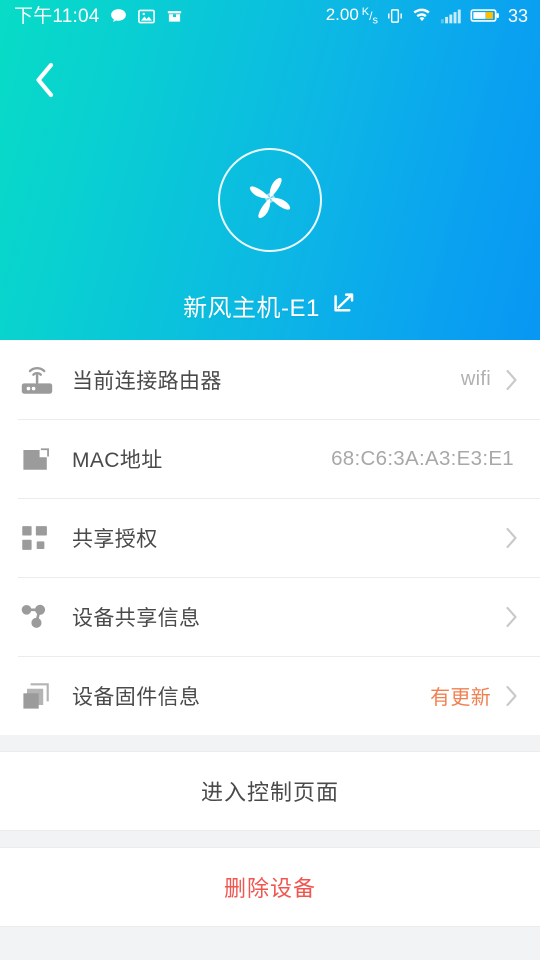 Image resolution: width=540 pixels, height=960 pixels. What do you see at coordinates (45, 538) in the screenshot?
I see `qr-grid-icon` at bounding box center [45, 538].